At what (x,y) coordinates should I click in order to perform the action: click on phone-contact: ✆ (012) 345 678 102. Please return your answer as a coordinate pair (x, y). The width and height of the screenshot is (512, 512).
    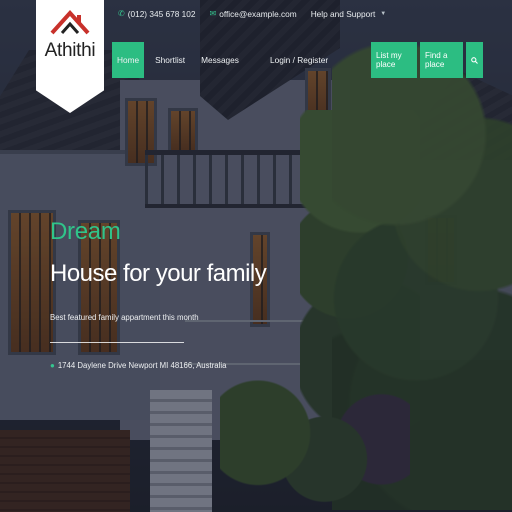
    Looking at the image, I should click on (157, 14).